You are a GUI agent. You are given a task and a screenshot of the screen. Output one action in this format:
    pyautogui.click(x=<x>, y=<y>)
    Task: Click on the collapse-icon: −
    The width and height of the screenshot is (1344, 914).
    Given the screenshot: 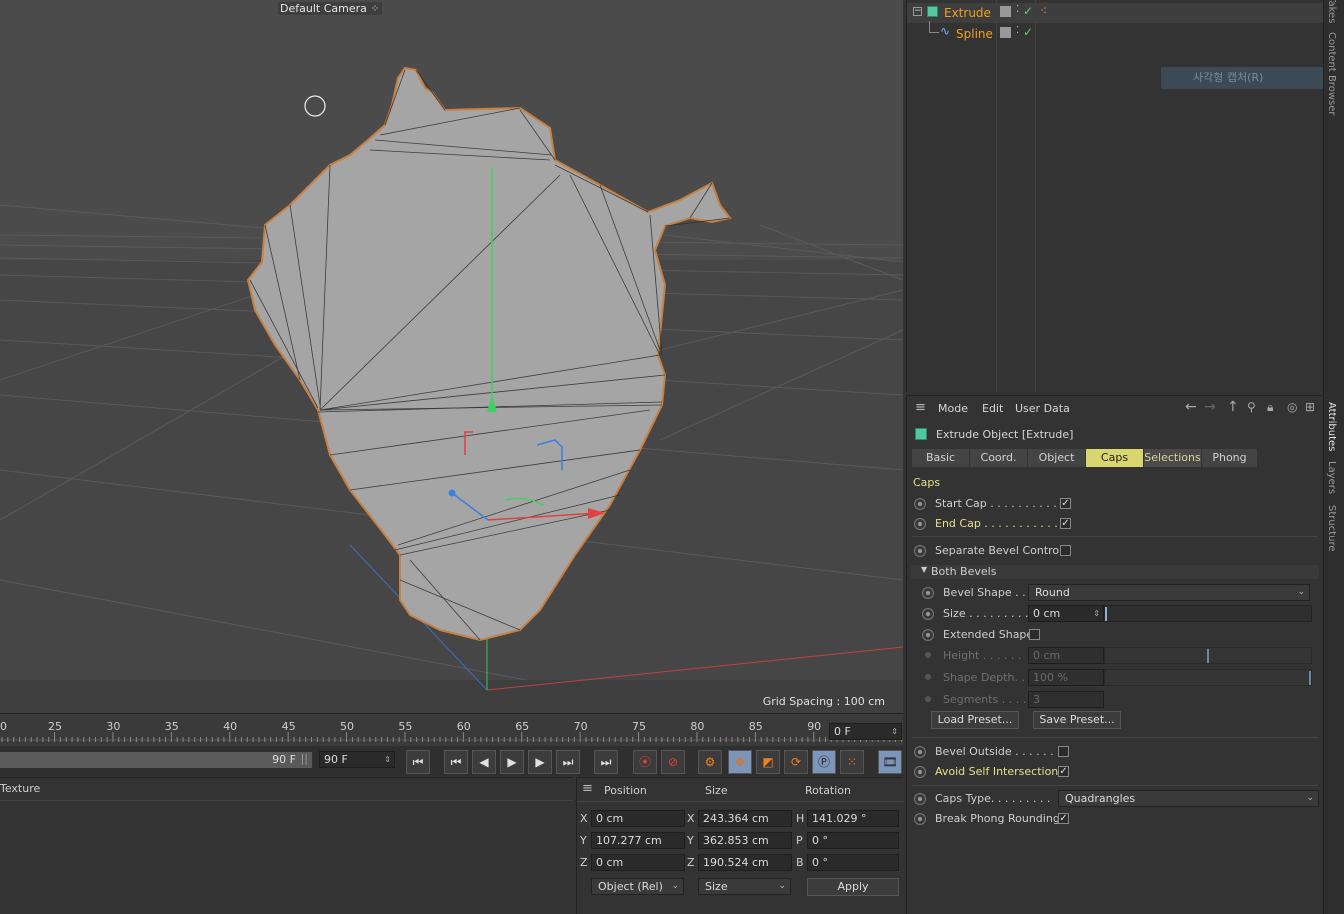 What is the action you would take?
    pyautogui.click(x=917, y=11)
    